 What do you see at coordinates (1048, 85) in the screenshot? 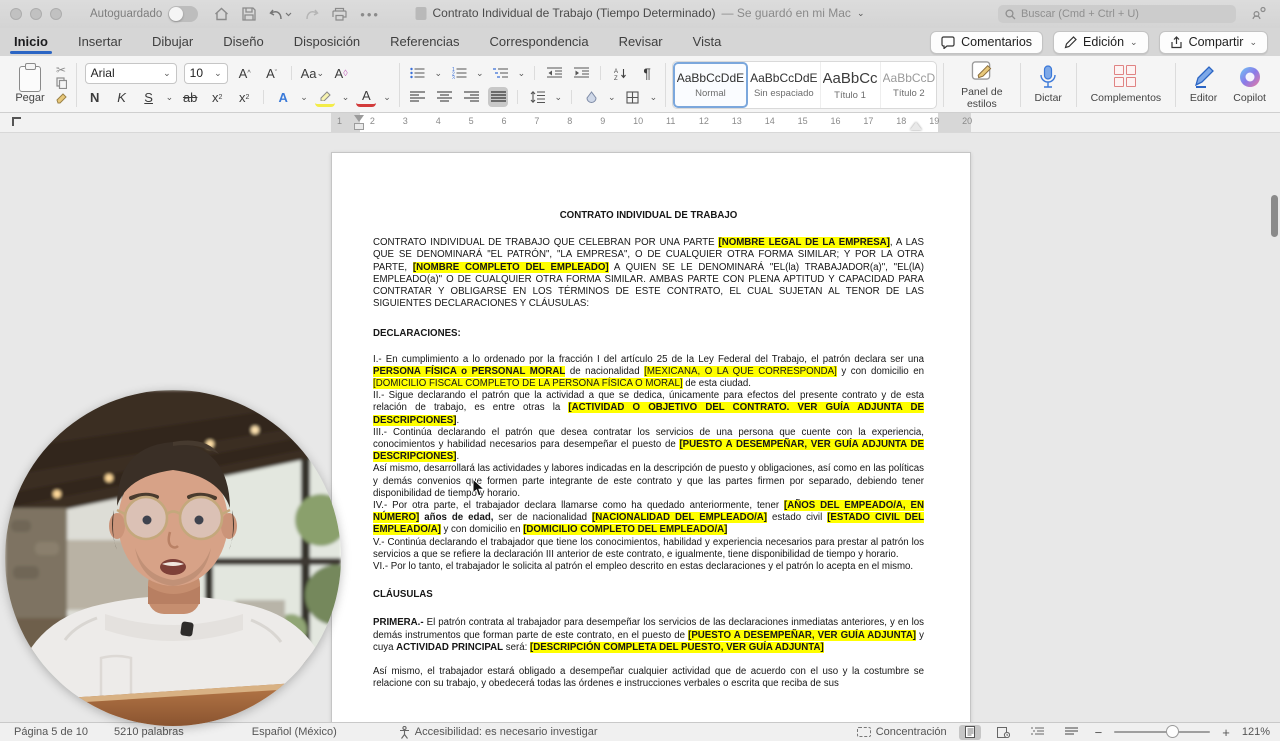
I see `dictate-button: Dictar` at bounding box center [1048, 85].